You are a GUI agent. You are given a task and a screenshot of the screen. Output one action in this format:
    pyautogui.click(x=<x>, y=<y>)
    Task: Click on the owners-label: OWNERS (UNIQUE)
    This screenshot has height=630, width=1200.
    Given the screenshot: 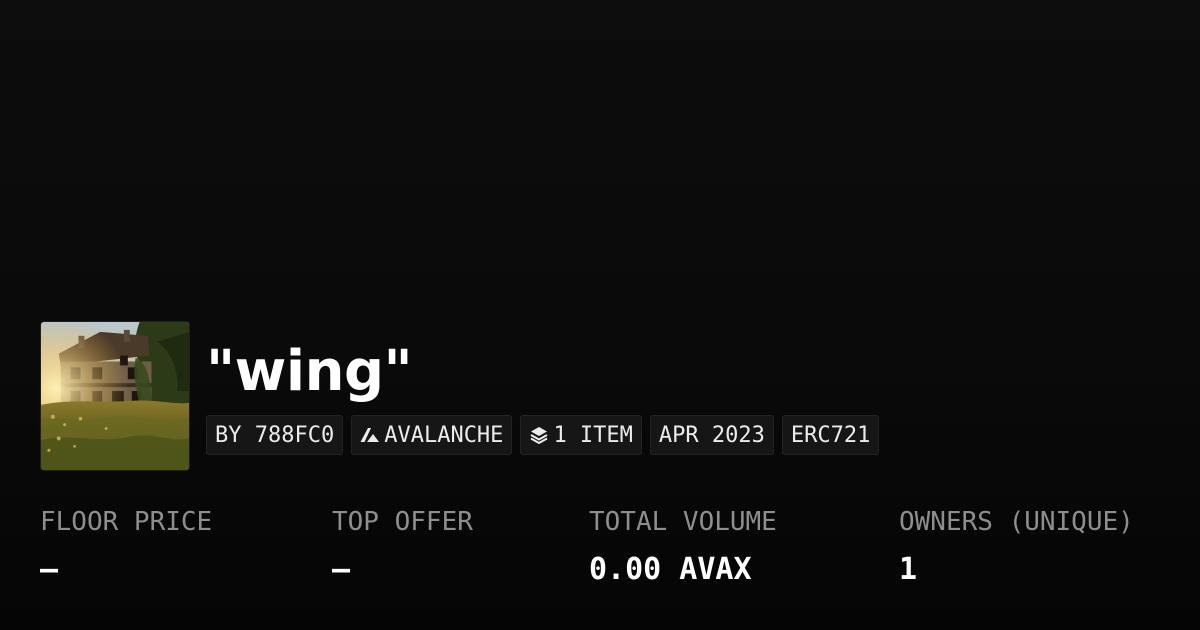 What is the action you would take?
    pyautogui.click(x=1016, y=522)
    